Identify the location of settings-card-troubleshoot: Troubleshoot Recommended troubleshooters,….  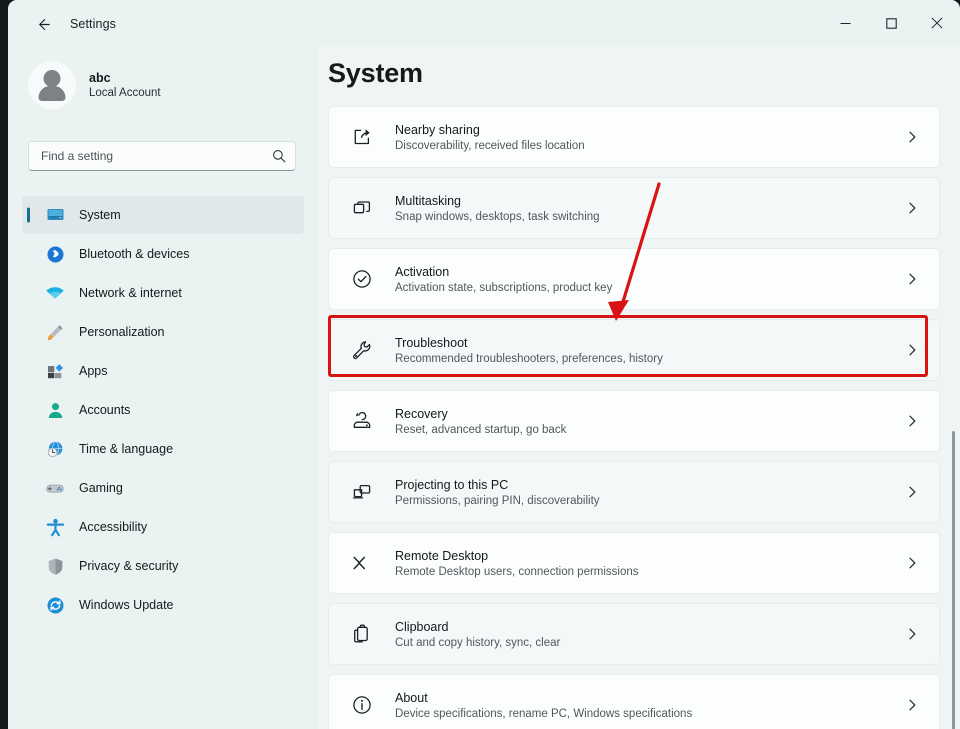
(634, 350).